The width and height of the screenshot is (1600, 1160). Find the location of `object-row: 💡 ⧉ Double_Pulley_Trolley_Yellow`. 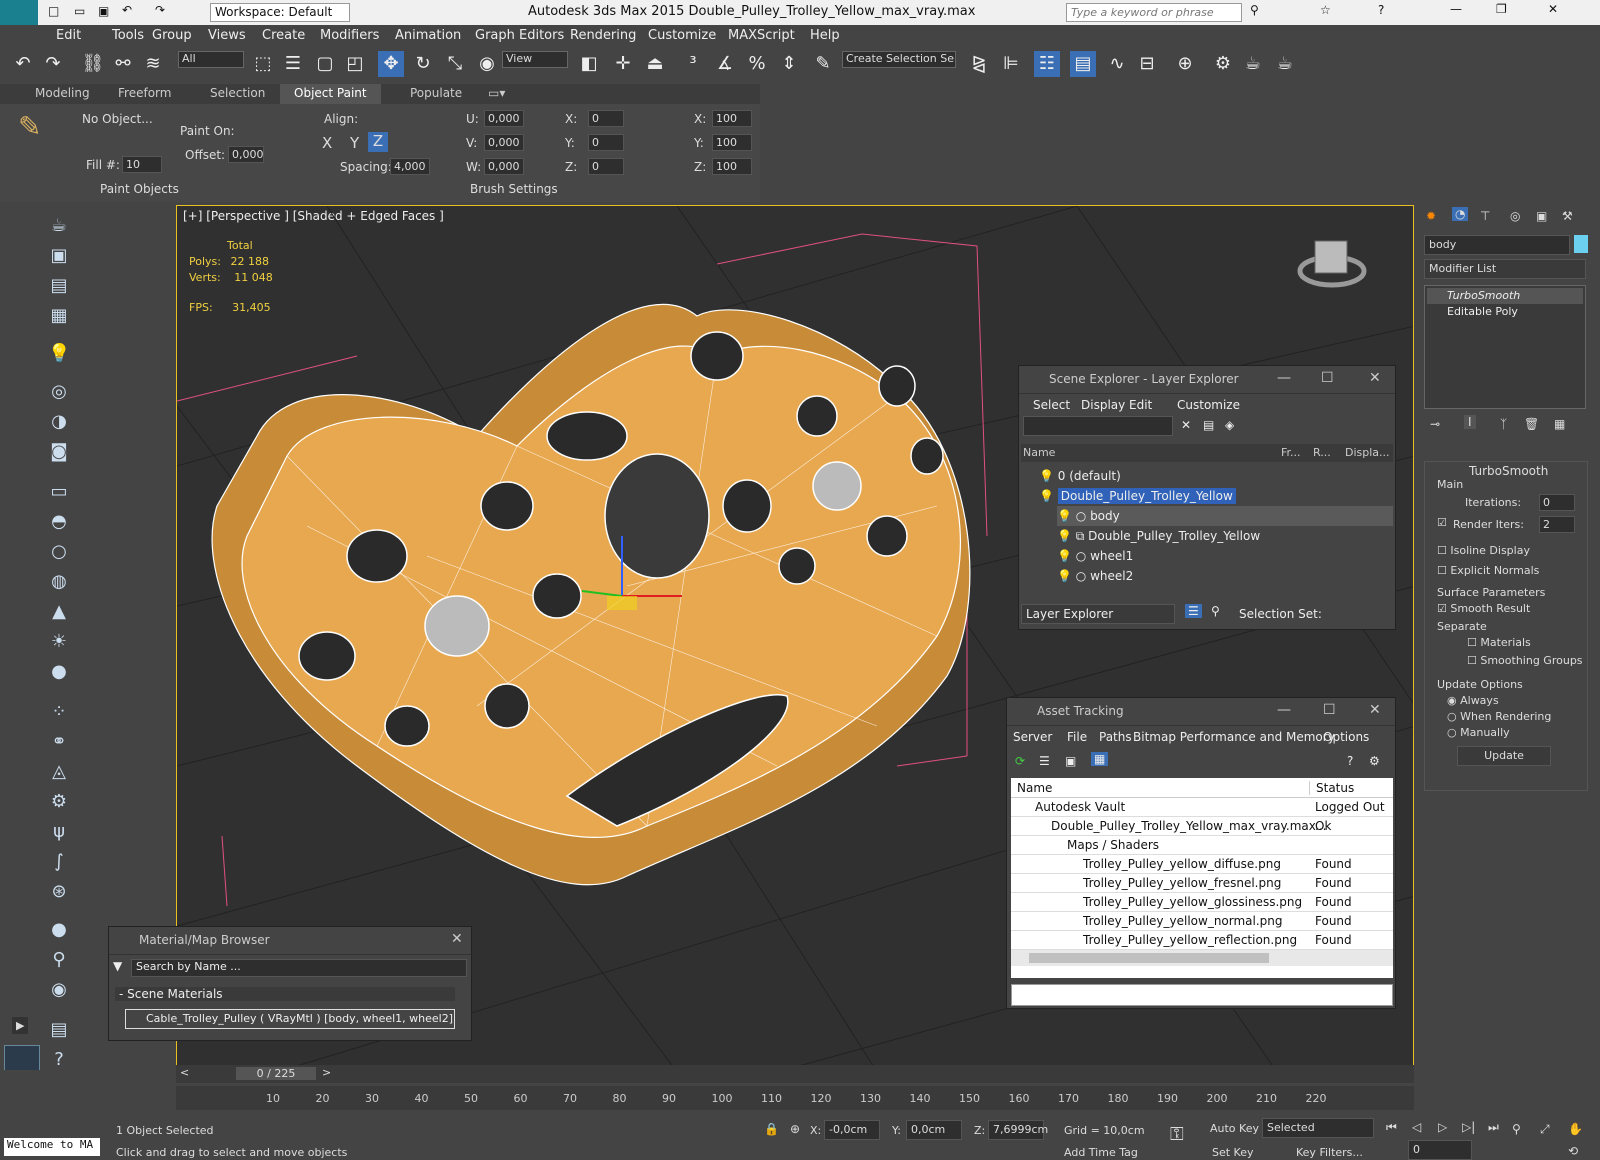

object-row: 💡 ⧉ Double_Pulley_Trolley_Yellow is located at coordinates (1158, 536).